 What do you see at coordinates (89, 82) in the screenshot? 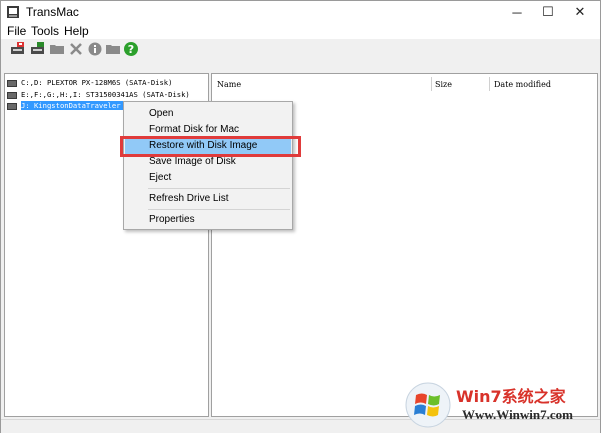
I see `drive-item-c: C:,D: PLEXTOR PX-128M6S (SATA-Disk)` at bounding box center [89, 82].